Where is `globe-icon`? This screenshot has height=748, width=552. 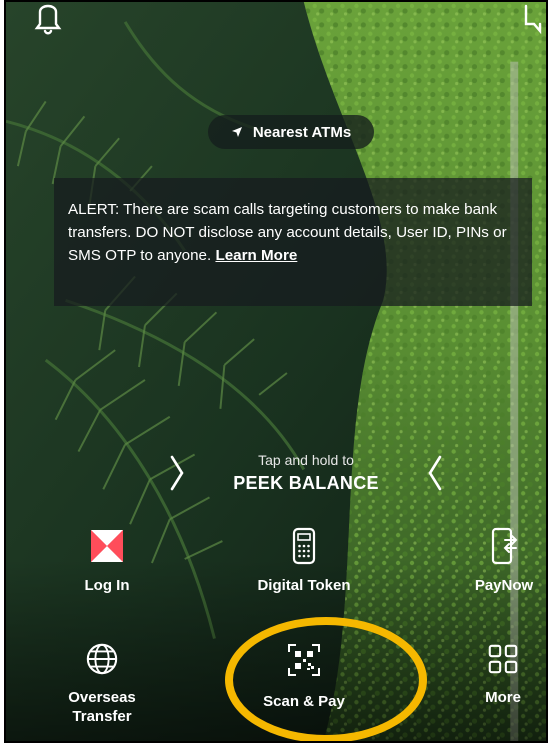
globe-icon is located at coordinates (102, 659).